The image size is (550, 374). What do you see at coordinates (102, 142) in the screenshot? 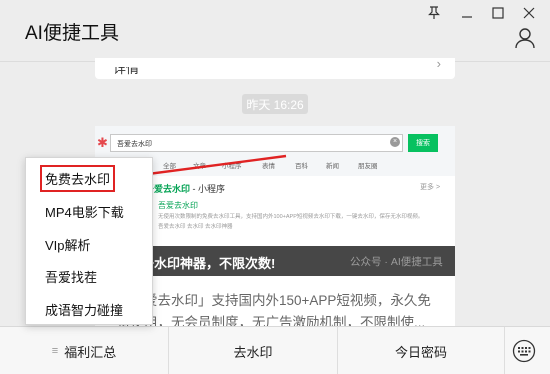
I see `wechat-search-logo-icon: ✱` at bounding box center [102, 142].